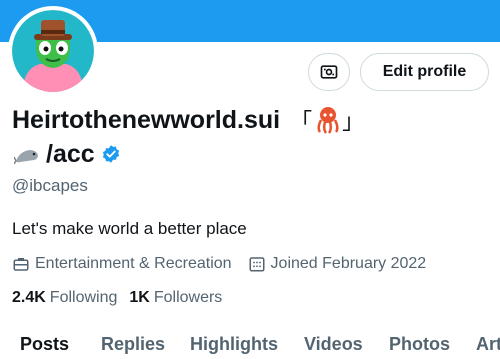 The height and width of the screenshot is (359, 500). What do you see at coordinates (133, 263) in the screenshot?
I see `category-label: Entertainment & Recreation` at bounding box center [133, 263].